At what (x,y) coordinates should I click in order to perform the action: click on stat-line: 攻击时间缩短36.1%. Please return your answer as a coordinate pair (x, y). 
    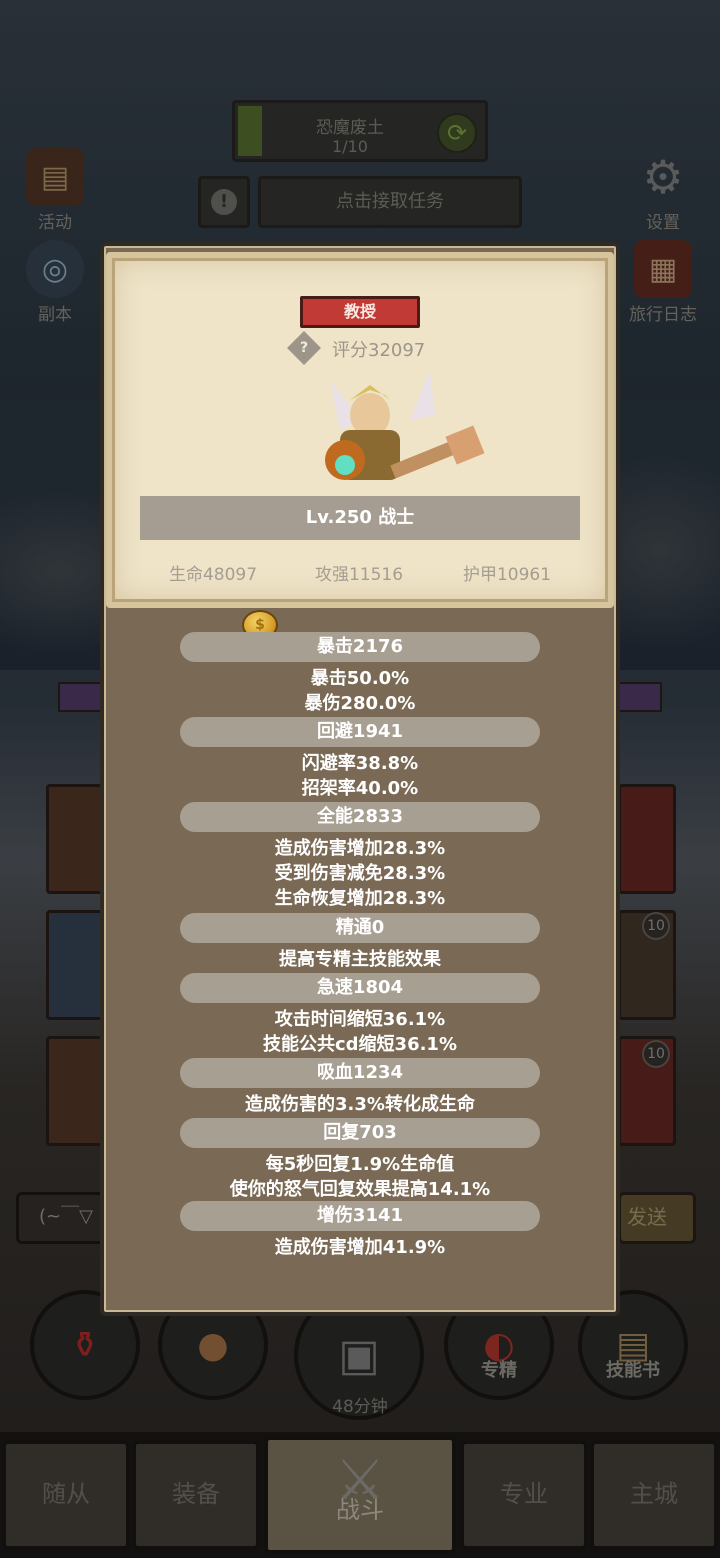
    Looking at the image, I should click on (360, 1019).